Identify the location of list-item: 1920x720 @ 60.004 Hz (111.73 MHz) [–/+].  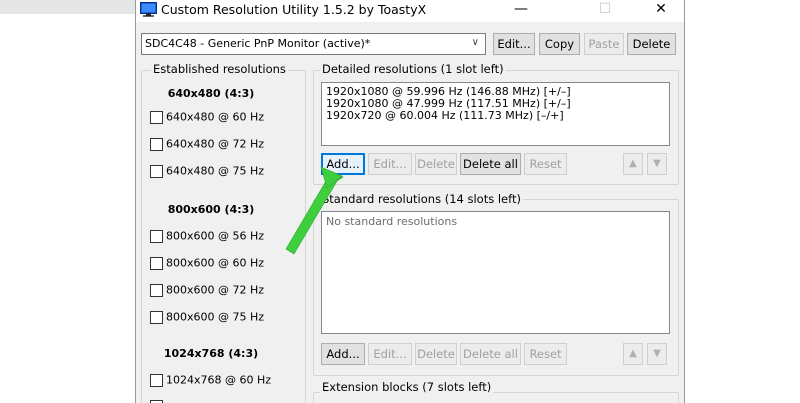
(495, 116).